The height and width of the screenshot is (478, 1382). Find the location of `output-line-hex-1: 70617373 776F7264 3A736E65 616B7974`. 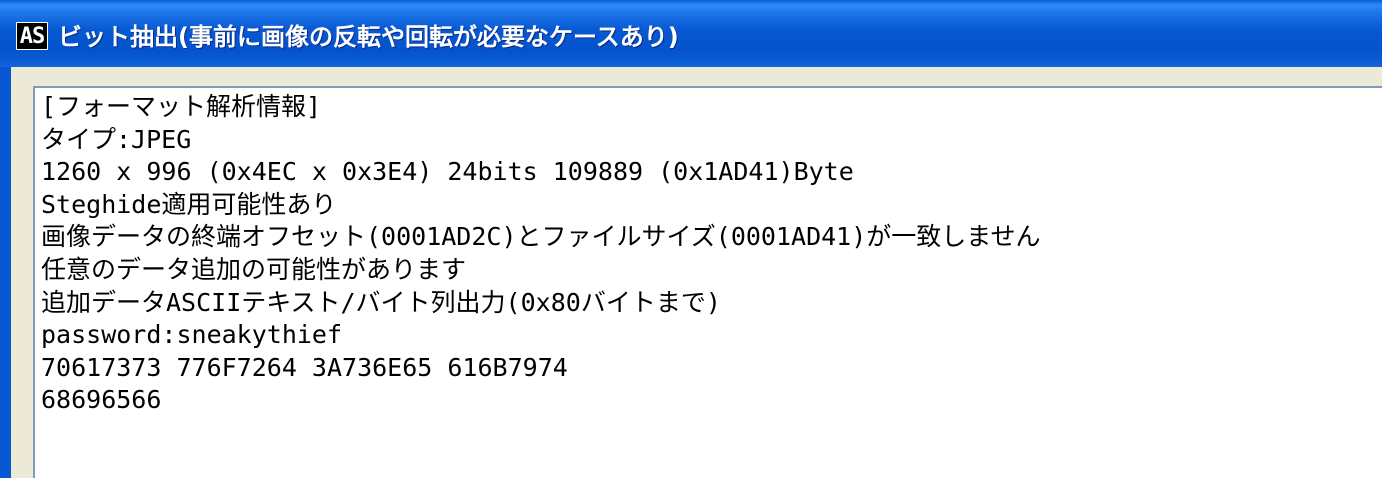

output-line-hex-1: 70617373 776F7264 3A736E65 616B7974 is located at coordinates (304, 367).